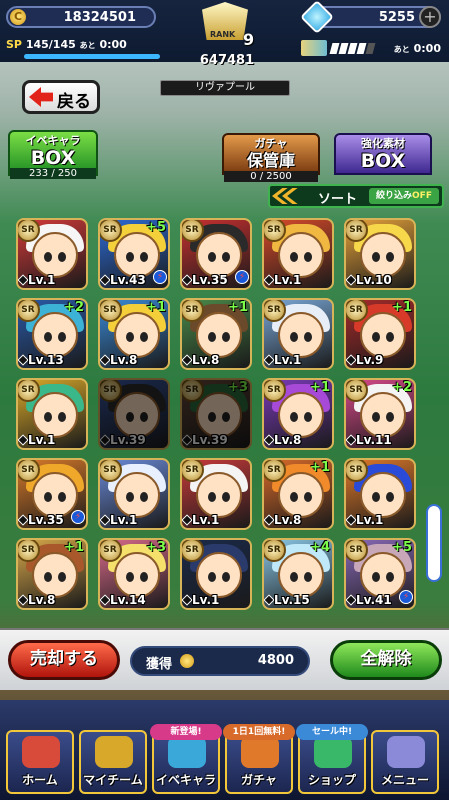 The height and width of the screenshot is (800, 449). I want to click on card-level: Lv.10, so click(374, 280).